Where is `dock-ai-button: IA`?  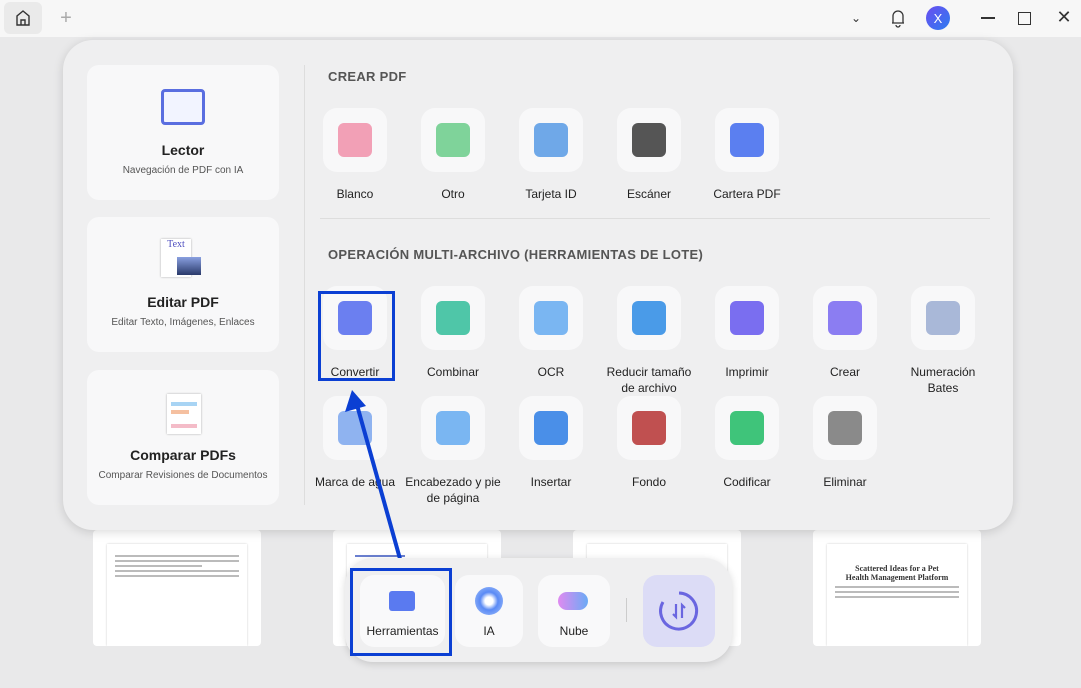
dock-ai-button: IA is located at coordinates (489, 611).